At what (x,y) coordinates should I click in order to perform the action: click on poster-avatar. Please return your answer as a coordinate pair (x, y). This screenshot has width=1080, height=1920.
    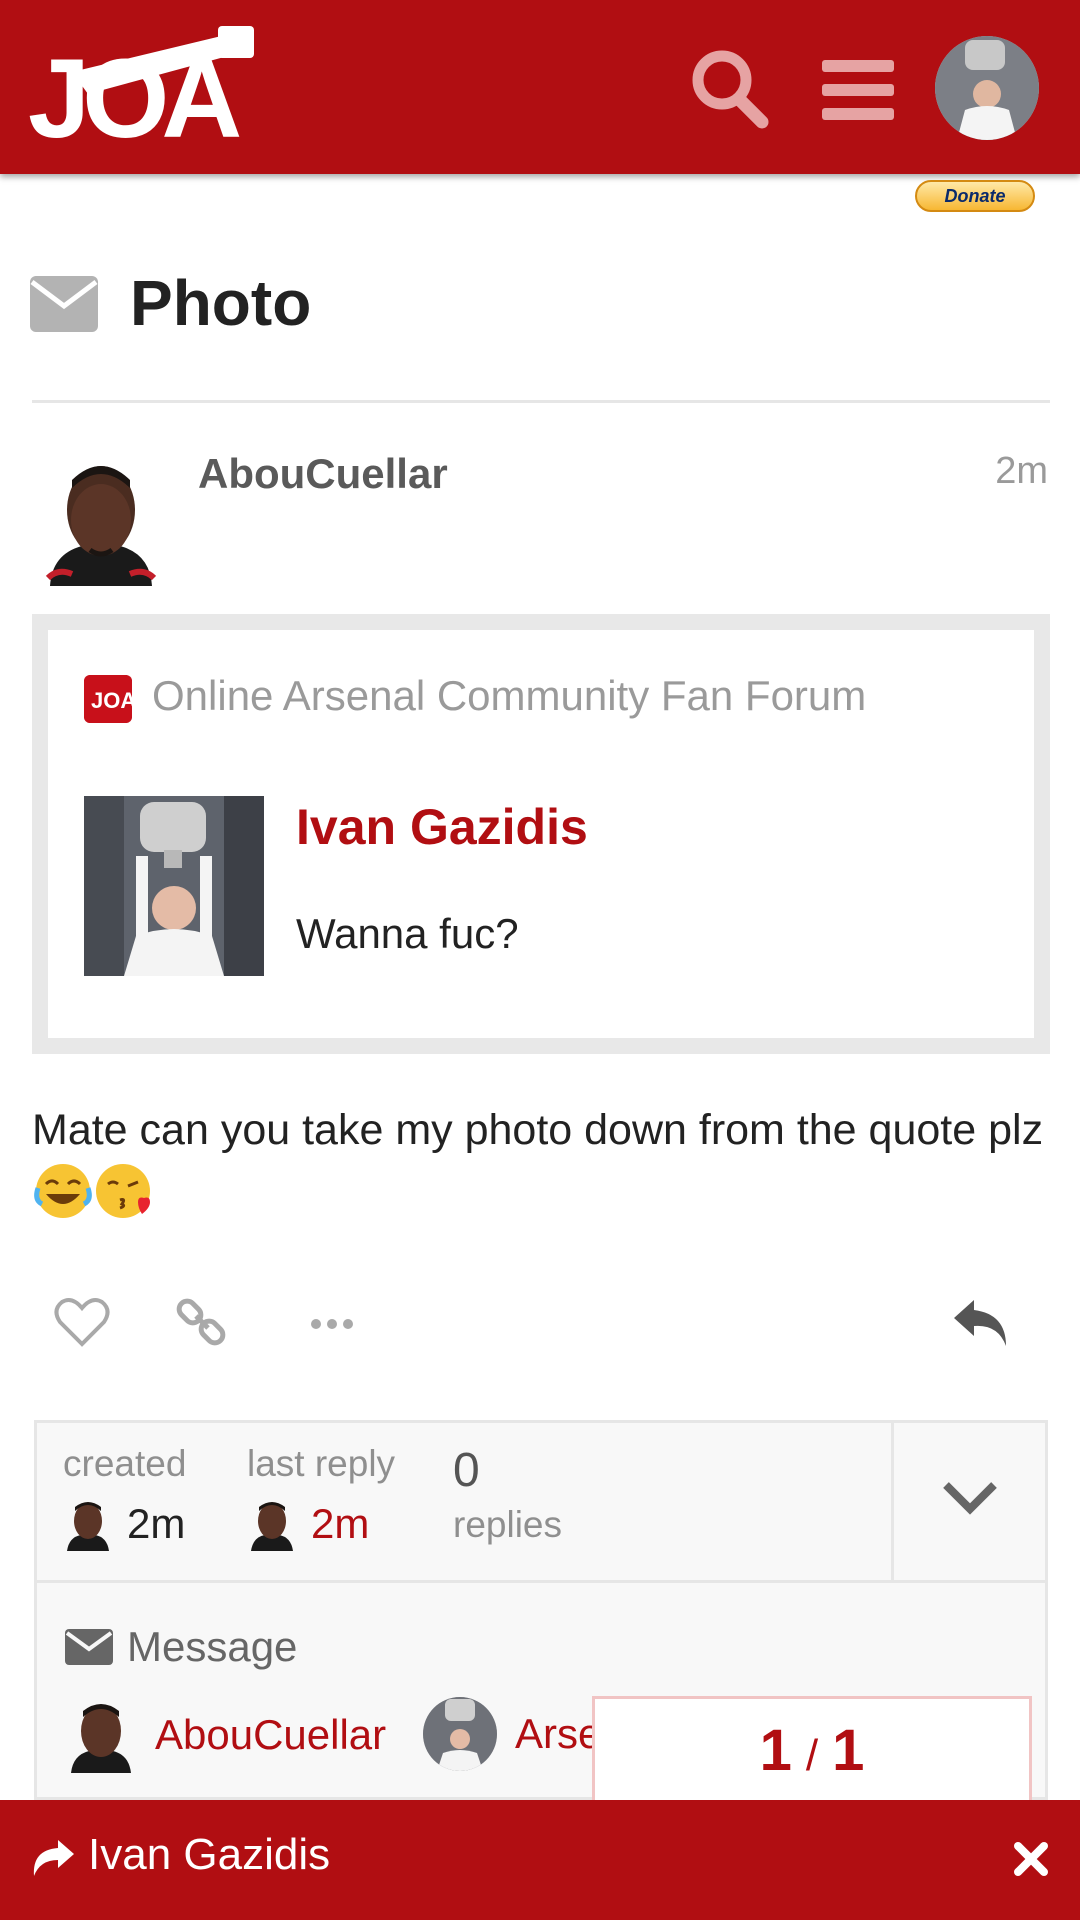
    Looking at the image, I should click on (101, 518).